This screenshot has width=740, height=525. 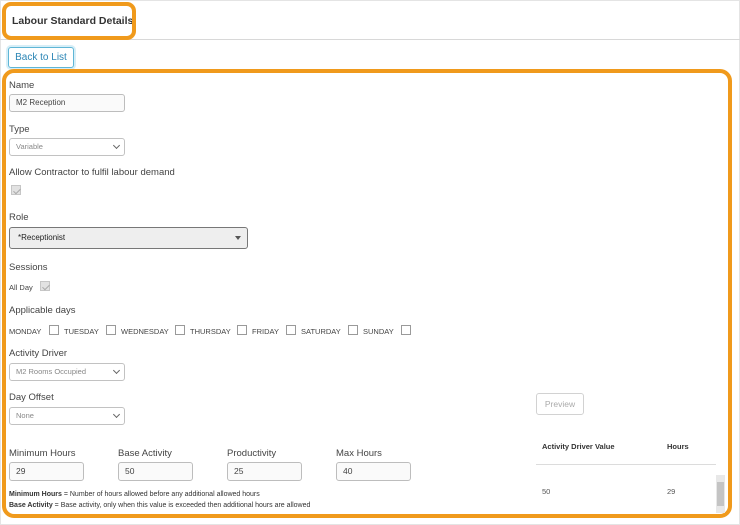 I want to click on title-highlight, so click(x=69, y=21).